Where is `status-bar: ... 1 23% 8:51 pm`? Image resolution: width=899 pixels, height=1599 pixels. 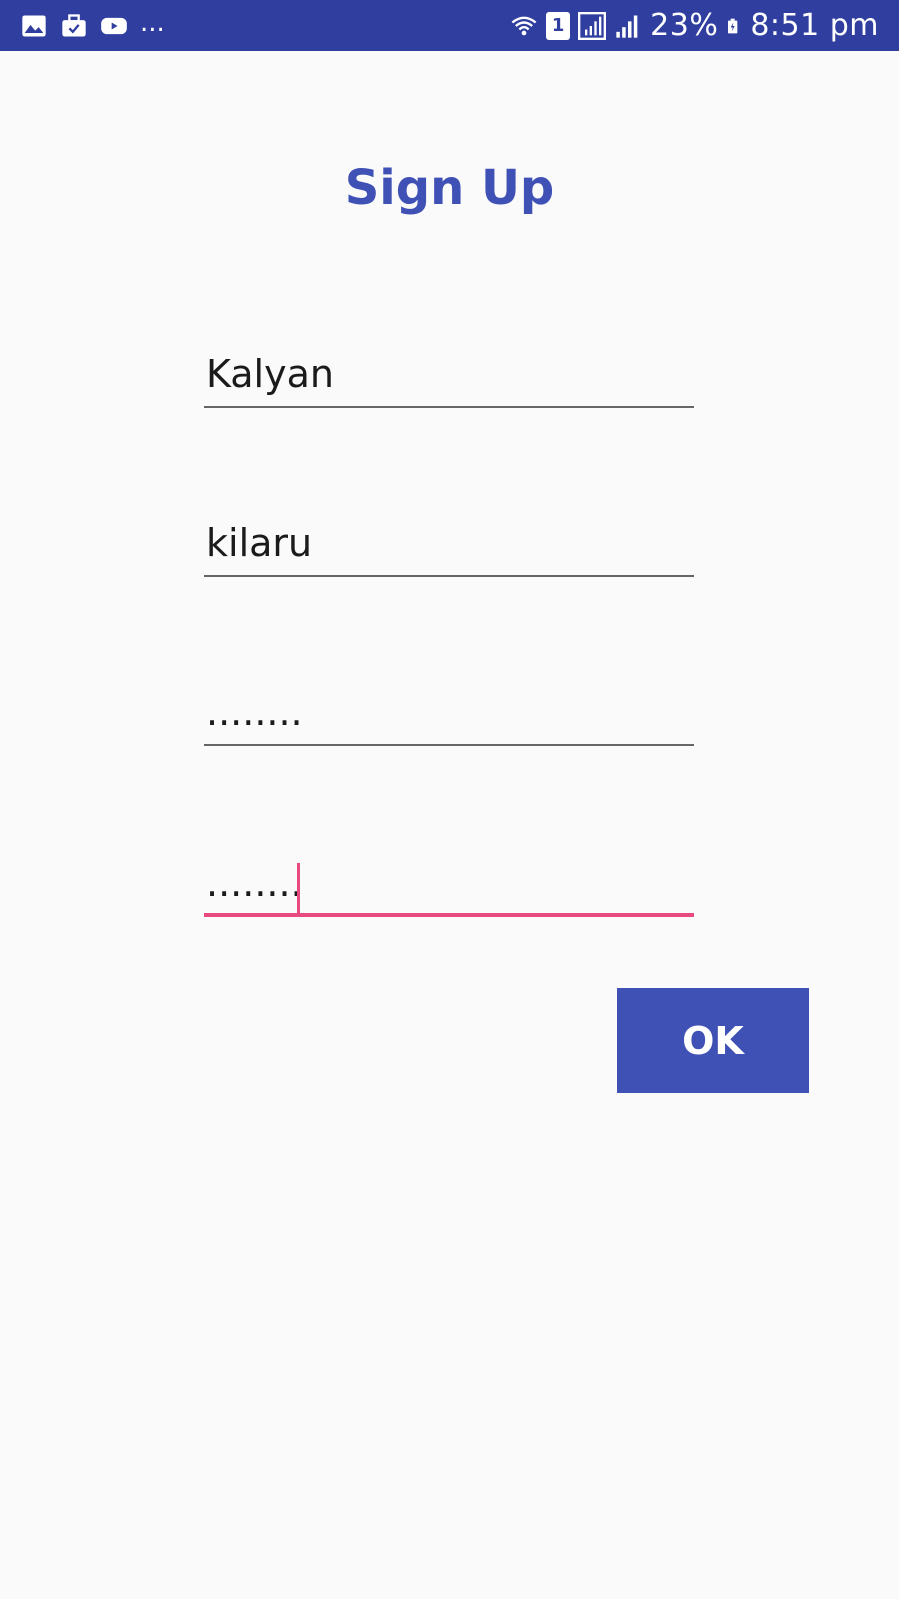 status-bar: ... 1 23% 8:51 pm is located at coordinates (449, 25).